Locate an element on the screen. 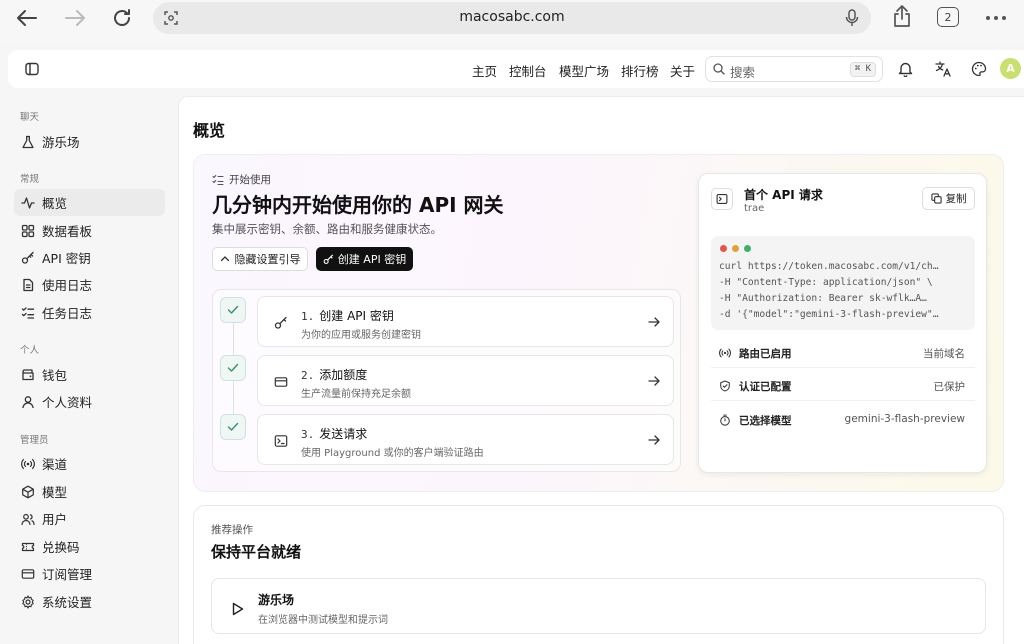  nav-console: 控制台 is located at coordinates (528, 70).